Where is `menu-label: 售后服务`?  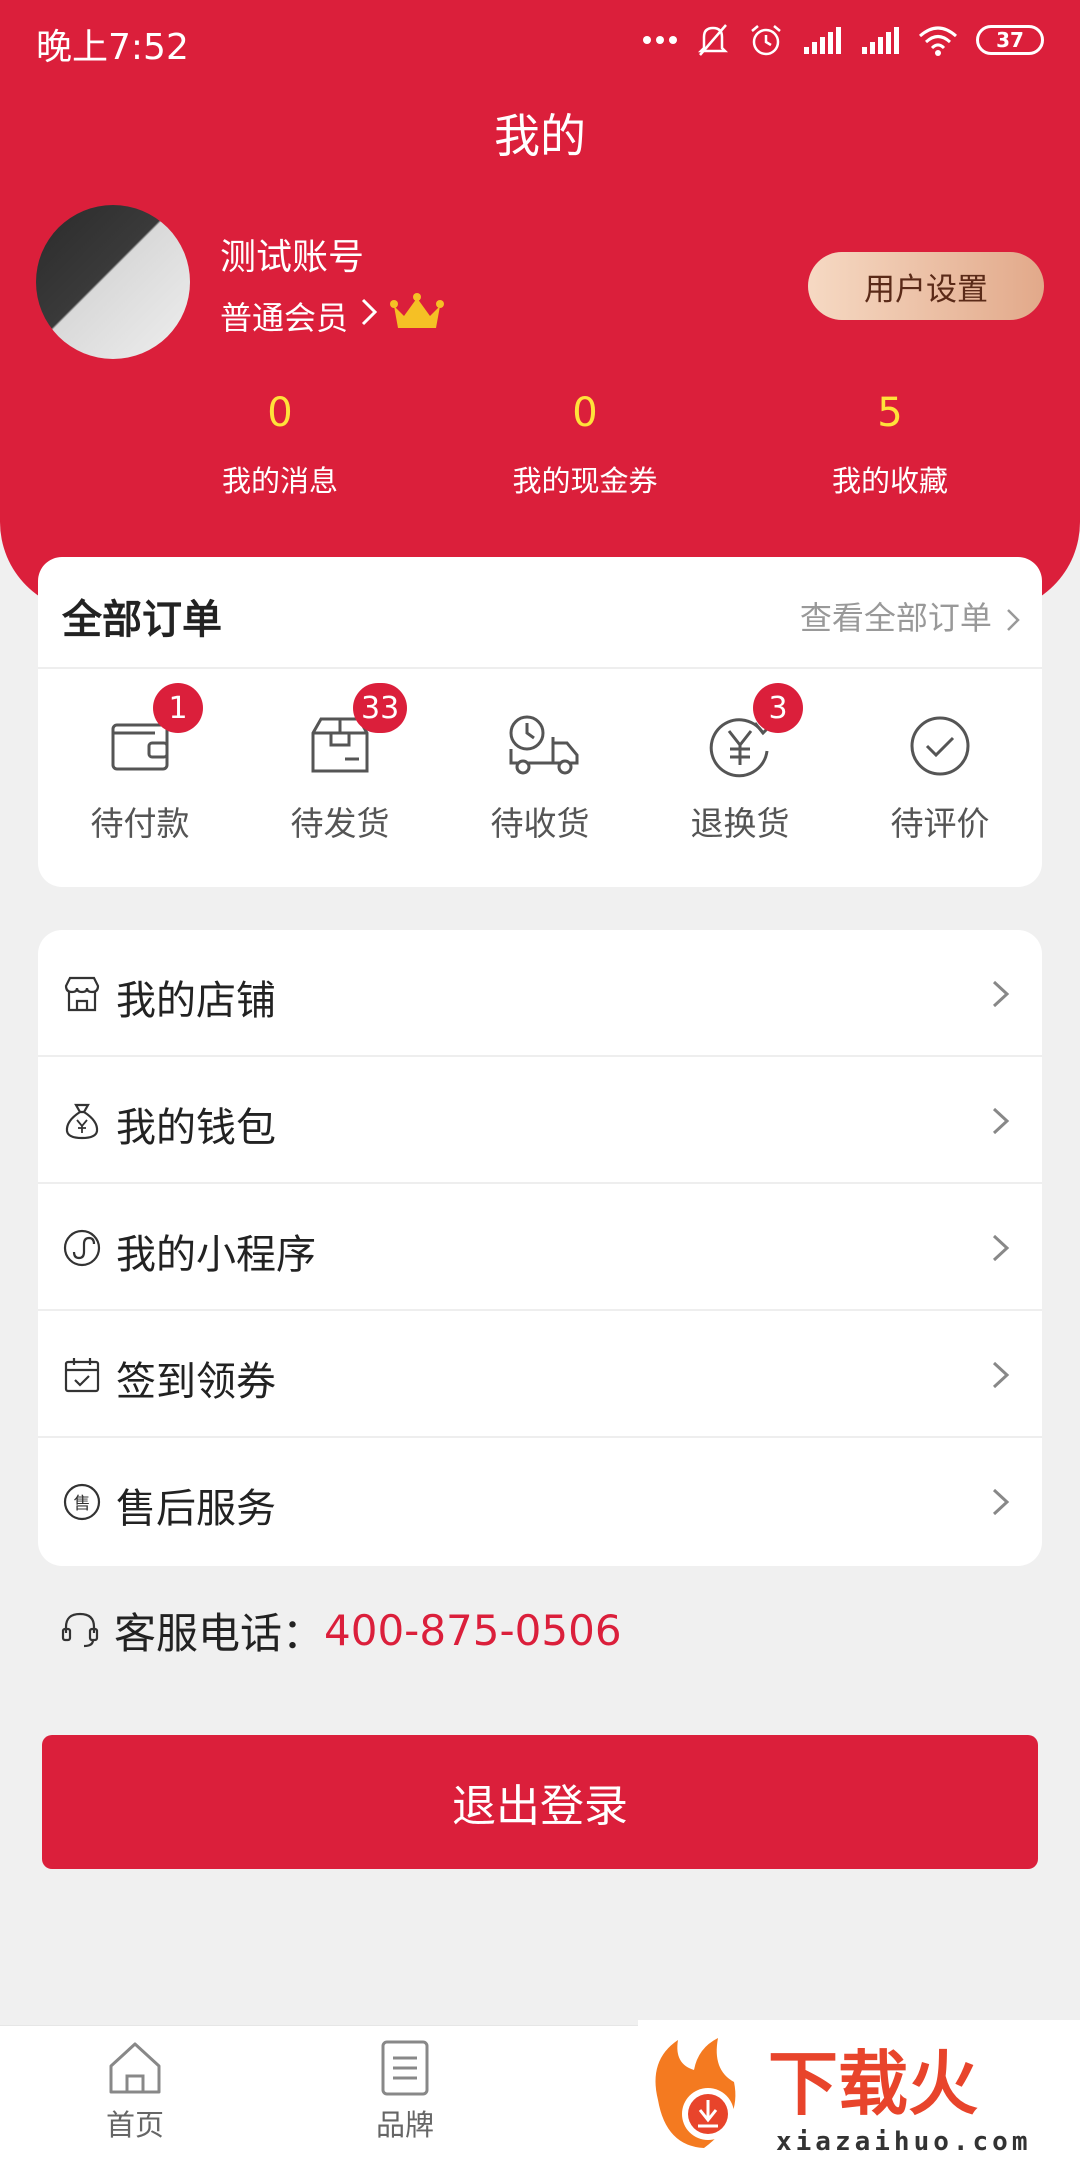 menu-label: 售后服务 is located at coordinates (196, 1509).